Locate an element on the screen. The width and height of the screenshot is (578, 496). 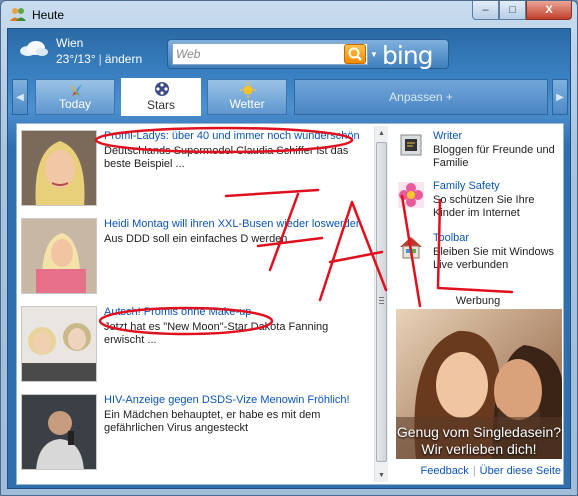
title-bar: Heute – □ X is located at coordinates (289, 14).